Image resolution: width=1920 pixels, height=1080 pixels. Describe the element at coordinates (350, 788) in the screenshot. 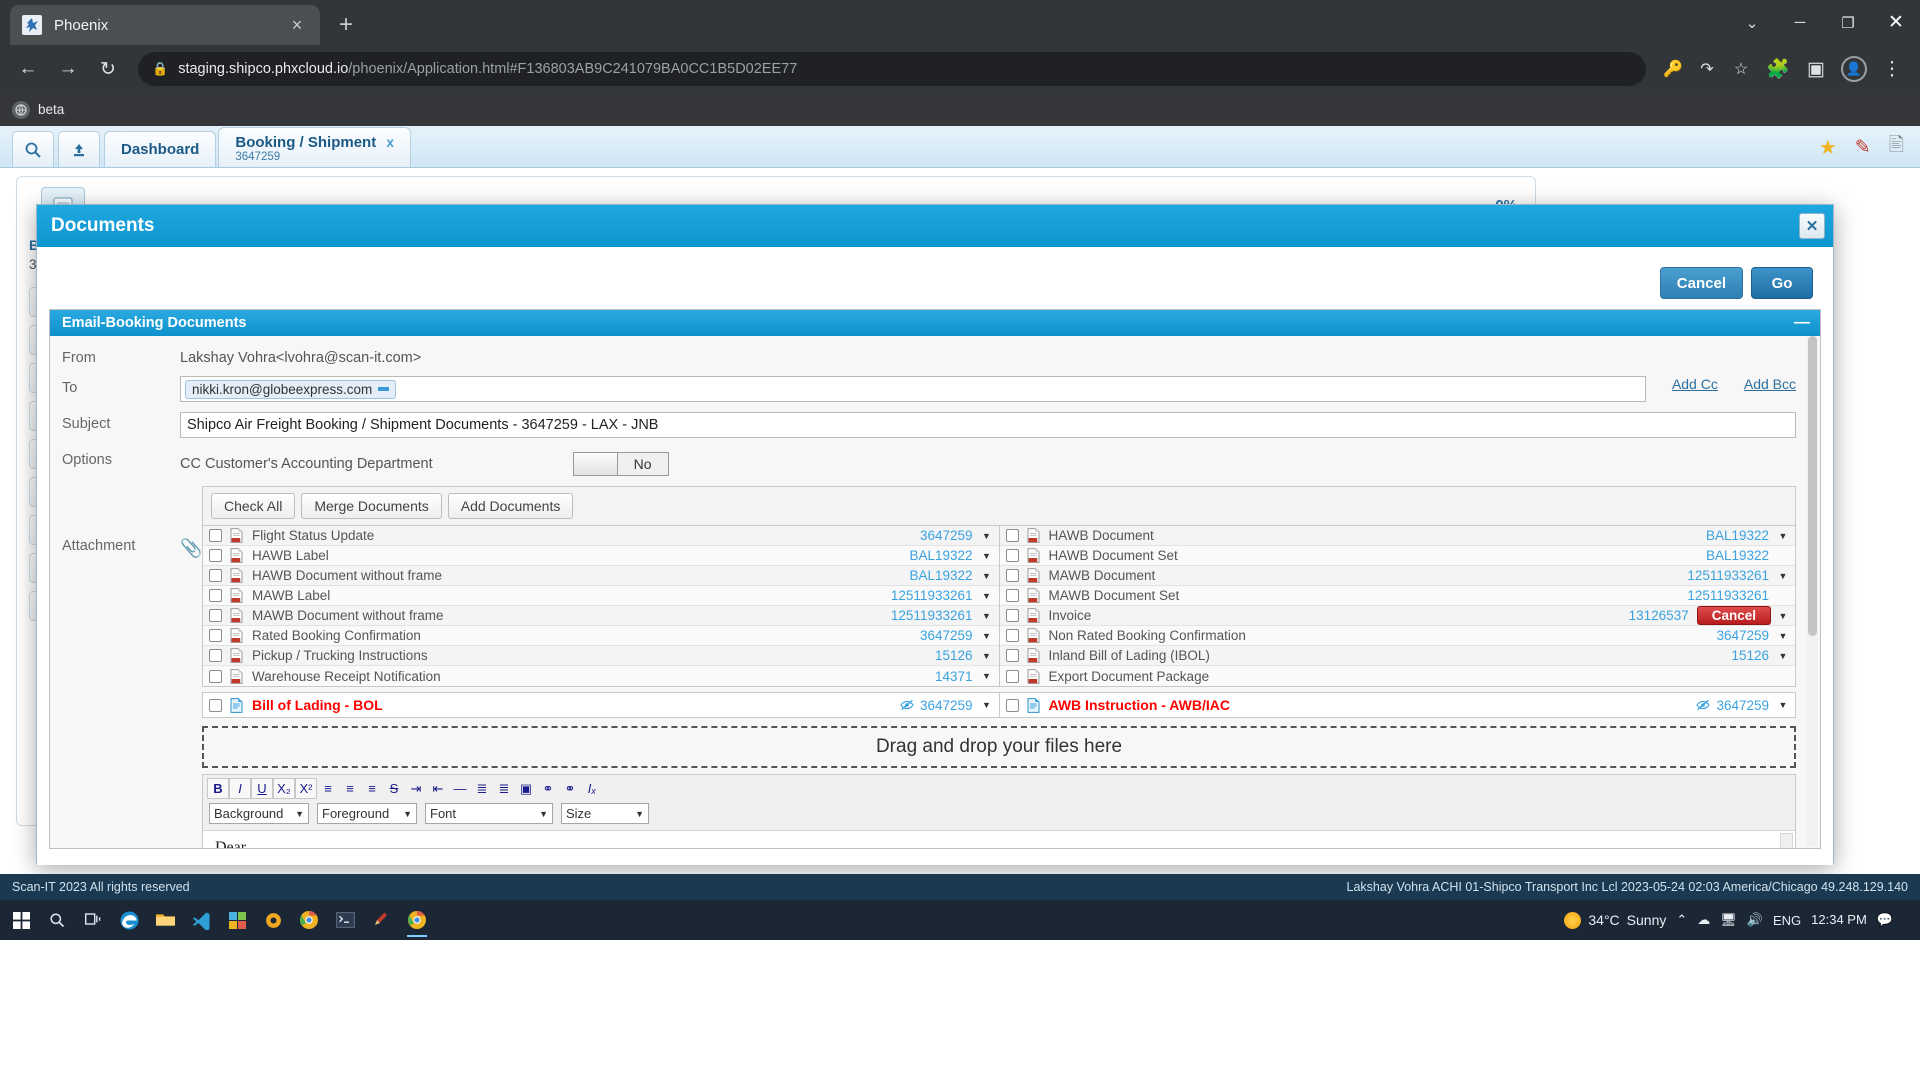

I see `align-center-icon: ≡` at that location.